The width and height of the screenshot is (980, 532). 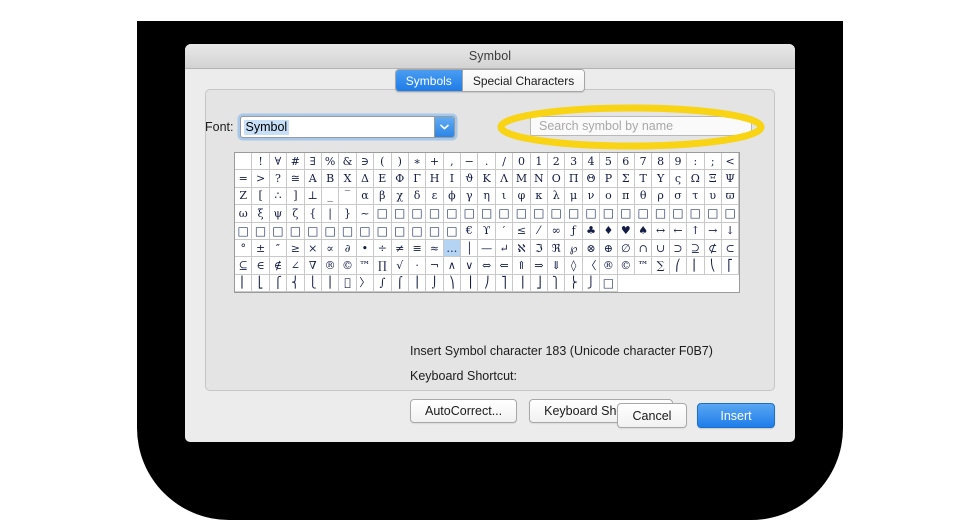 What do you see at coordinates (400, 283) in the screenshot?
I see `symbol-cell: ⌠` at bounding box center [400, 283].